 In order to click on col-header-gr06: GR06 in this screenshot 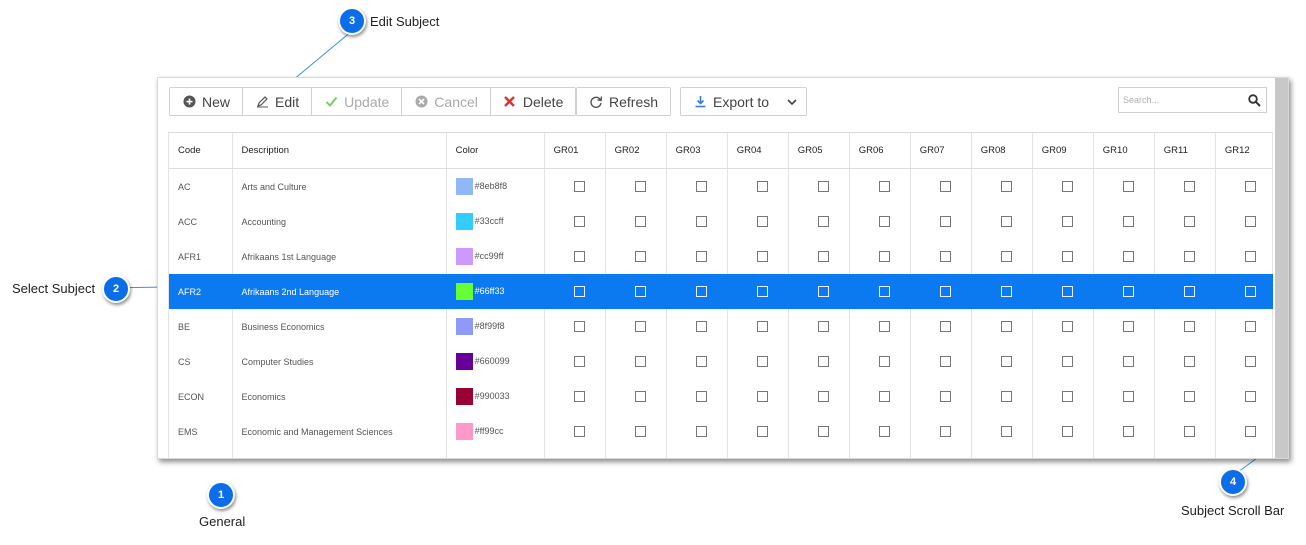, I will do `click(880, 151)`.